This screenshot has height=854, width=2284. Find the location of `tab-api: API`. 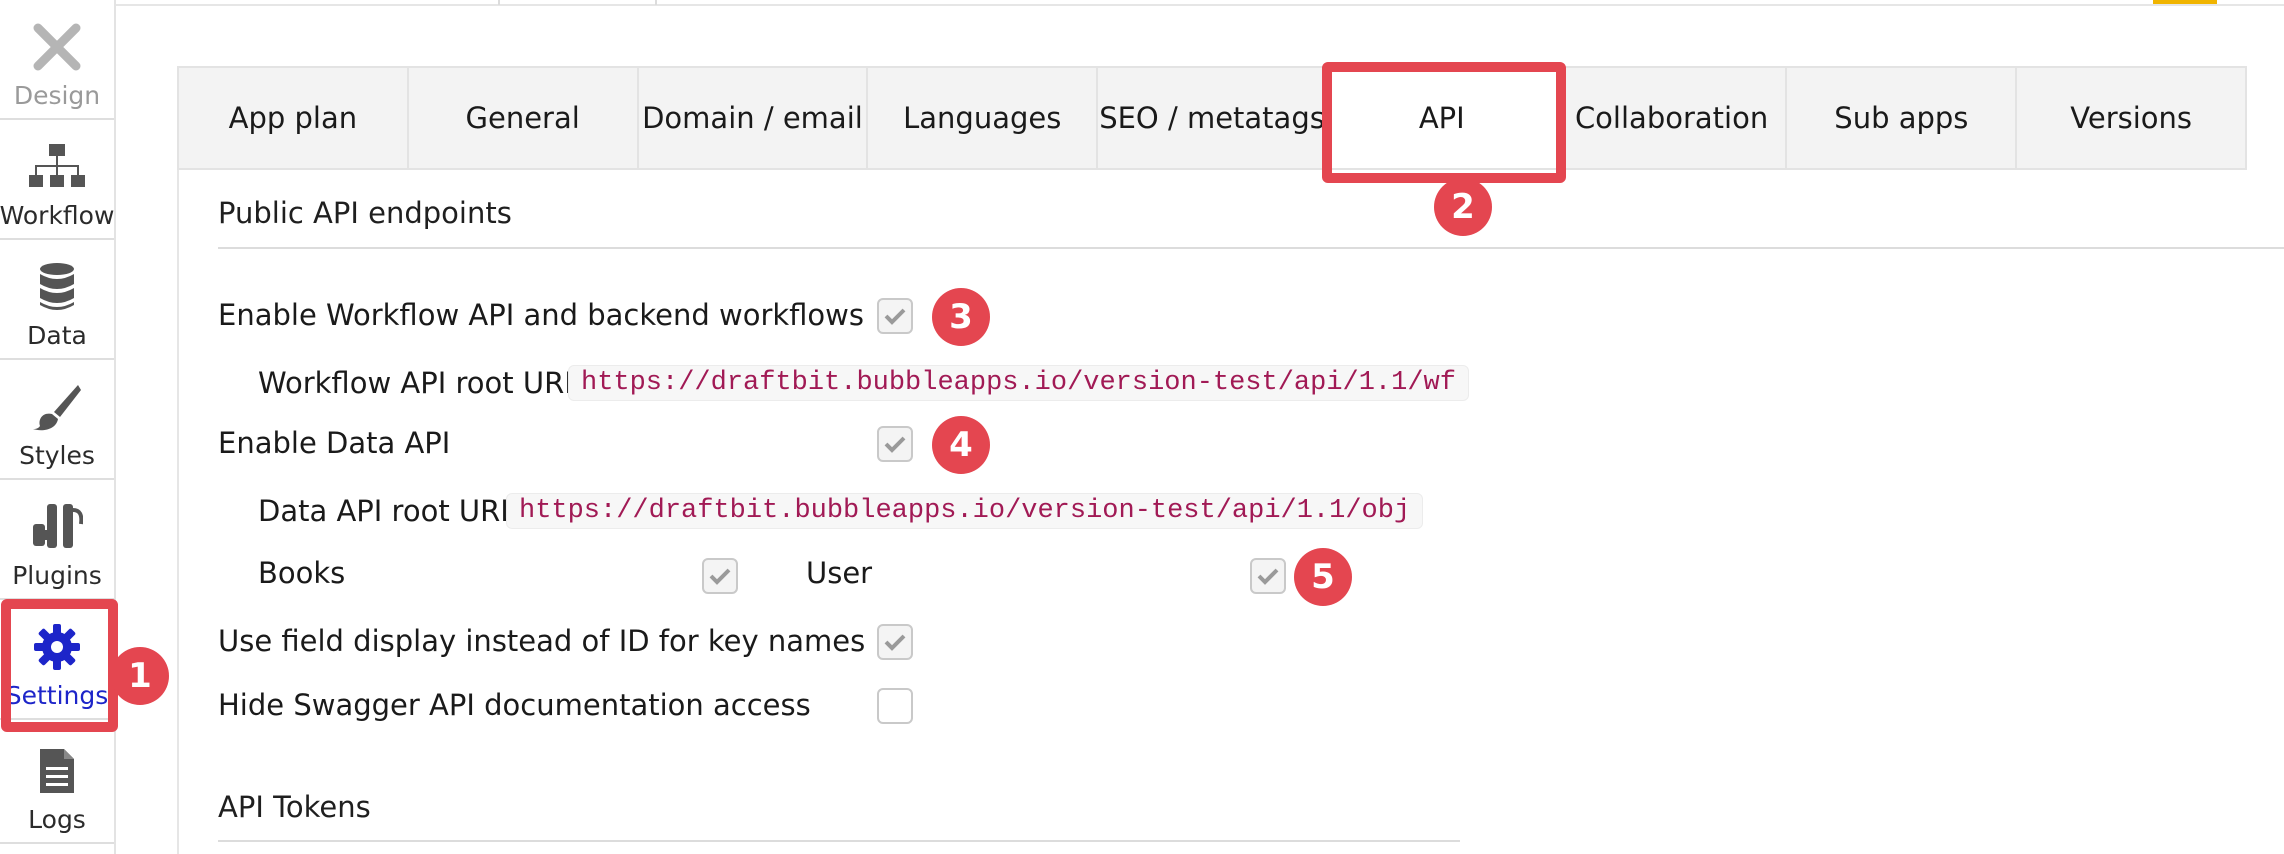

tab-api: API is located at coordinates (1442, 118).